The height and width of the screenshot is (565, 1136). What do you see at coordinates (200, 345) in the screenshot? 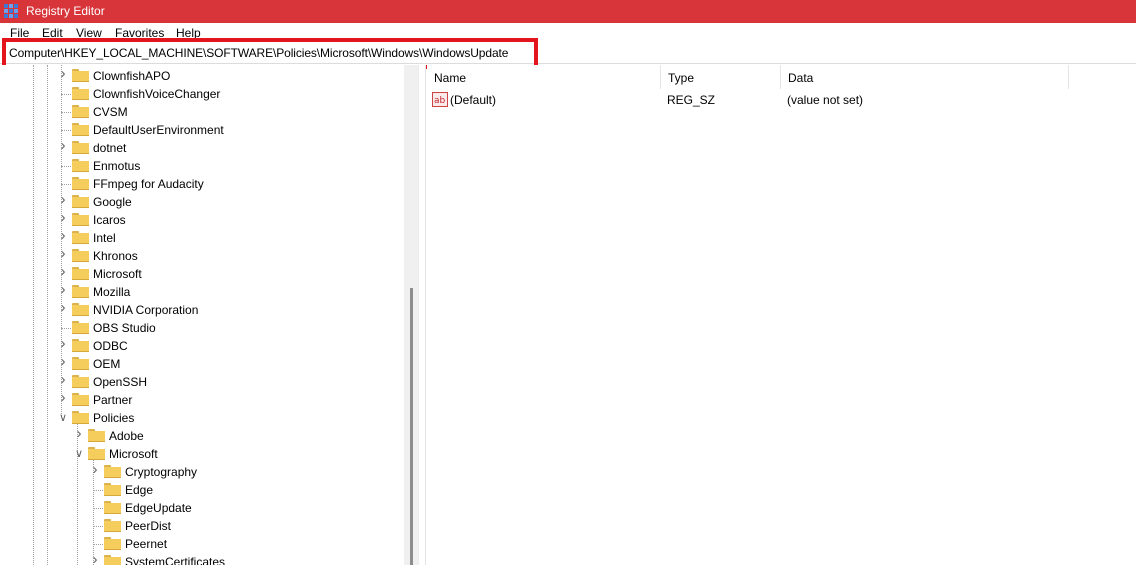
I see `tree-item: › ODBC` at bounding box center [200, 345].